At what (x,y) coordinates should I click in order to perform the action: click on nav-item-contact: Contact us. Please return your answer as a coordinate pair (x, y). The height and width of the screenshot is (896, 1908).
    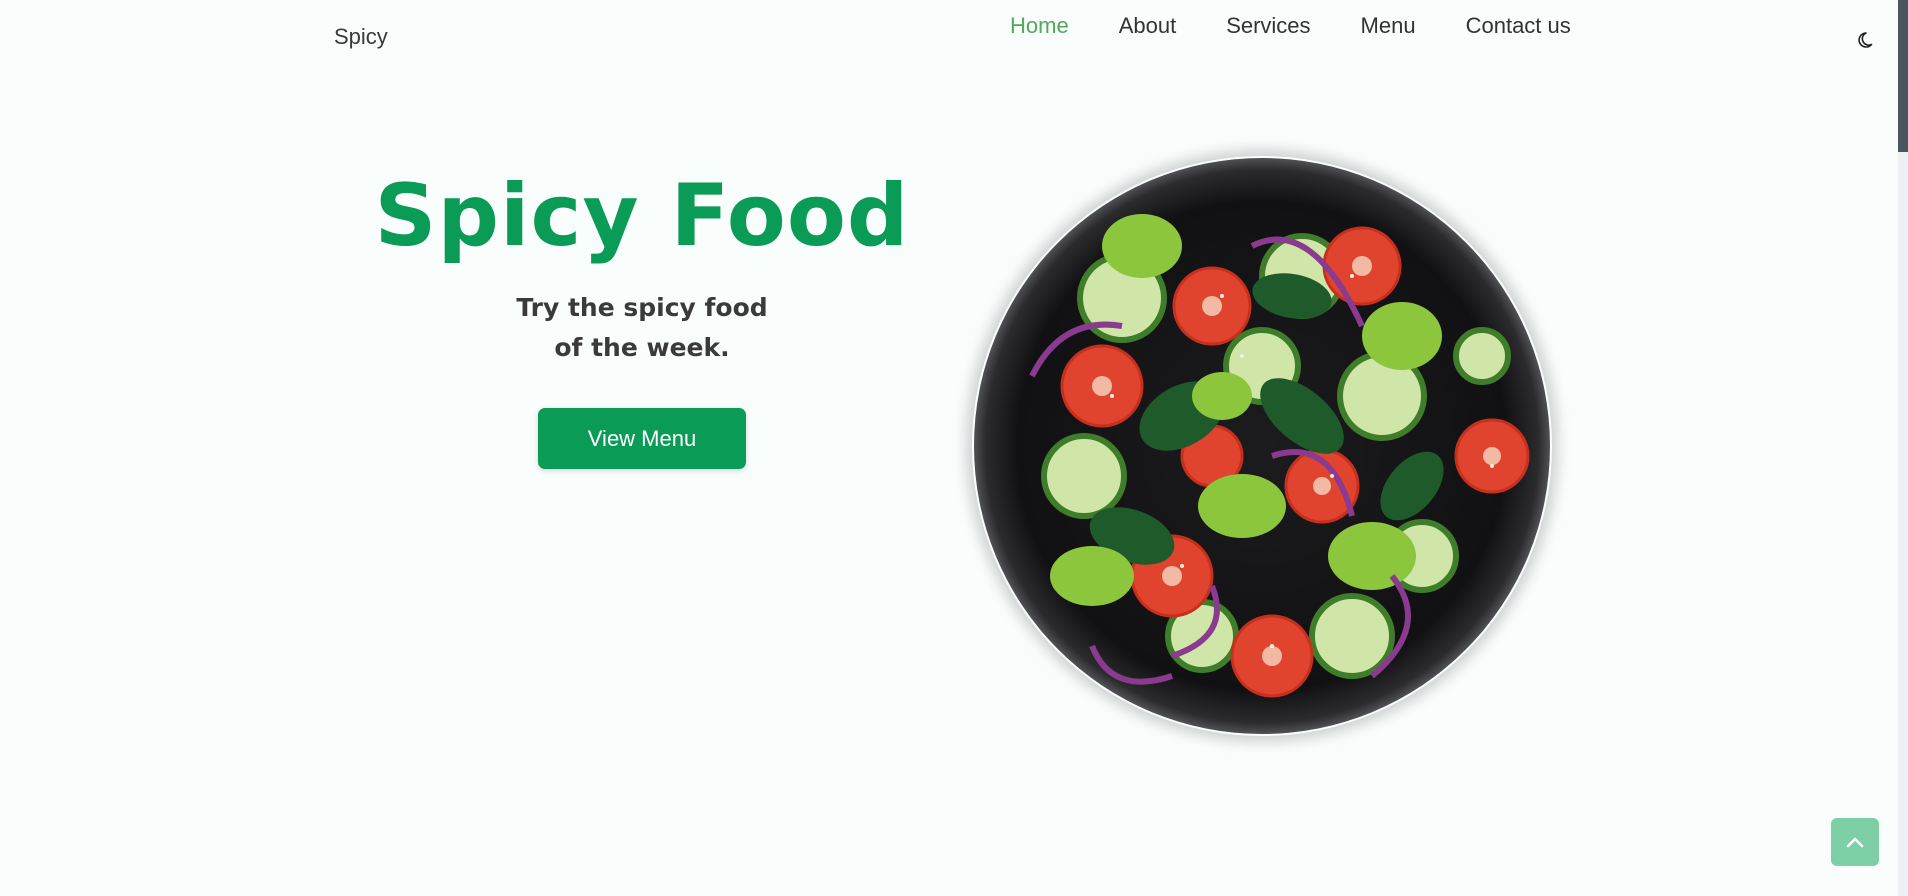
    Looking at the image, I should click on (1518, 26).